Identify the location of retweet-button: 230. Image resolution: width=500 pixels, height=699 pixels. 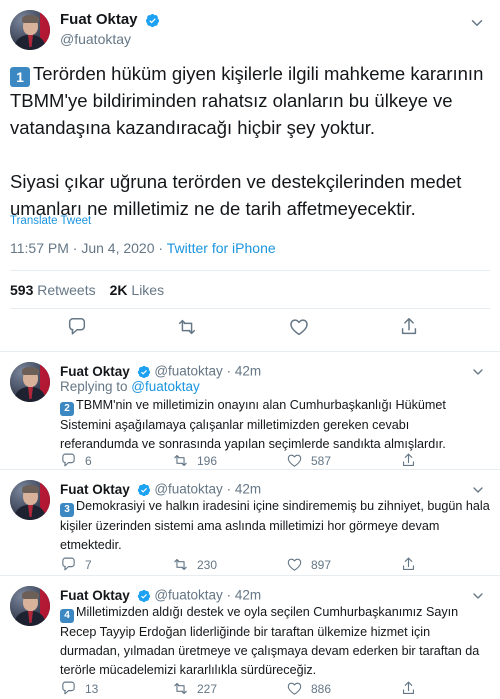
(194, 564).